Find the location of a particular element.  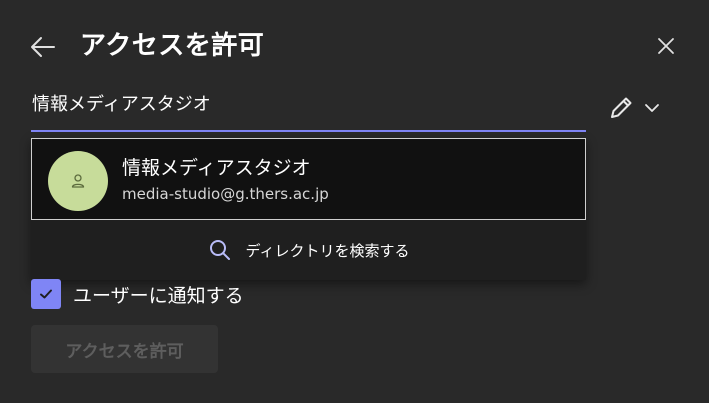

search-directory-label: ディレクトリを検索する is located at coordinates (327, 250).